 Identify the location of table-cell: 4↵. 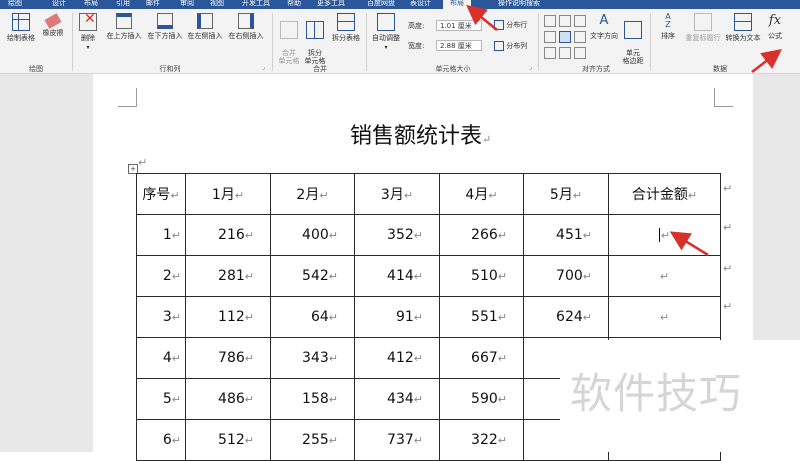
(161, 358).